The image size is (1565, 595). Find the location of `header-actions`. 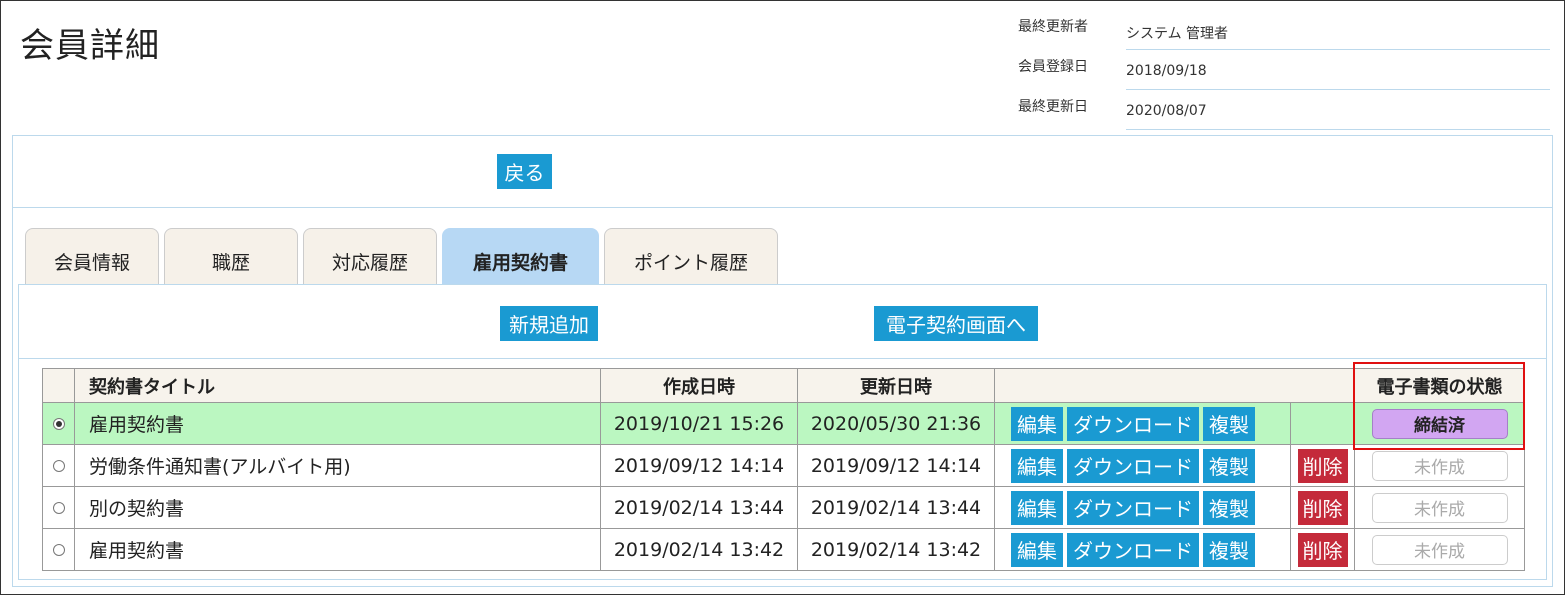

header-actions is located at coordinates (1174, 385).